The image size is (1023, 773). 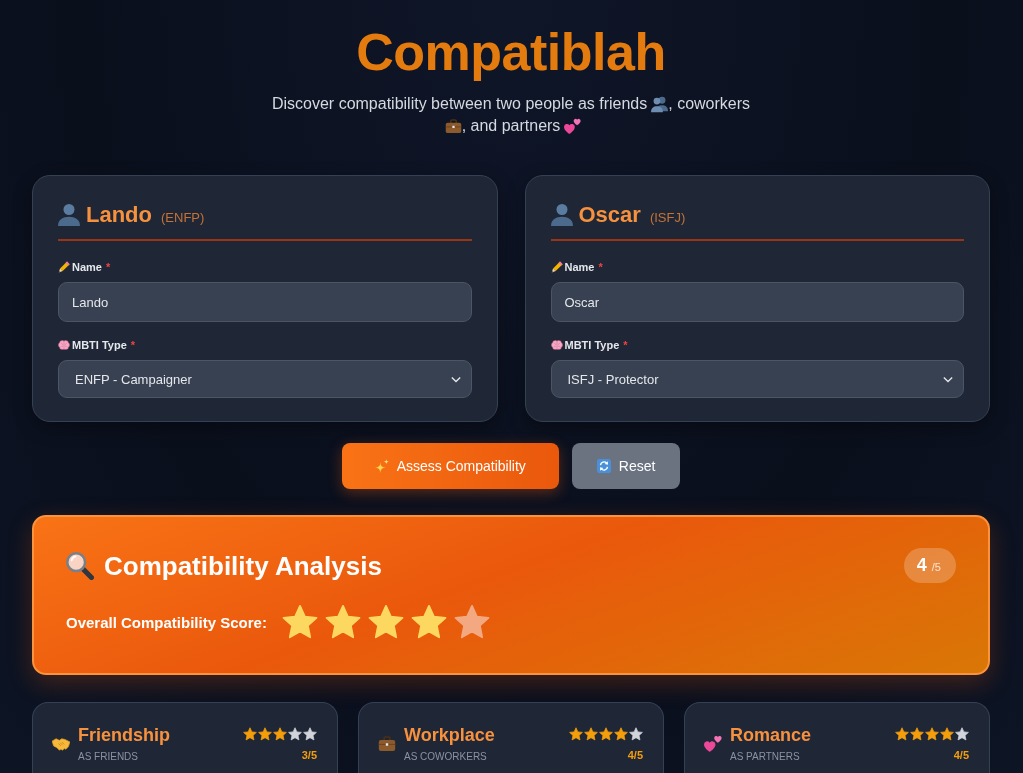 I want to click on person-name: Lando, so click(x=119, y=215).